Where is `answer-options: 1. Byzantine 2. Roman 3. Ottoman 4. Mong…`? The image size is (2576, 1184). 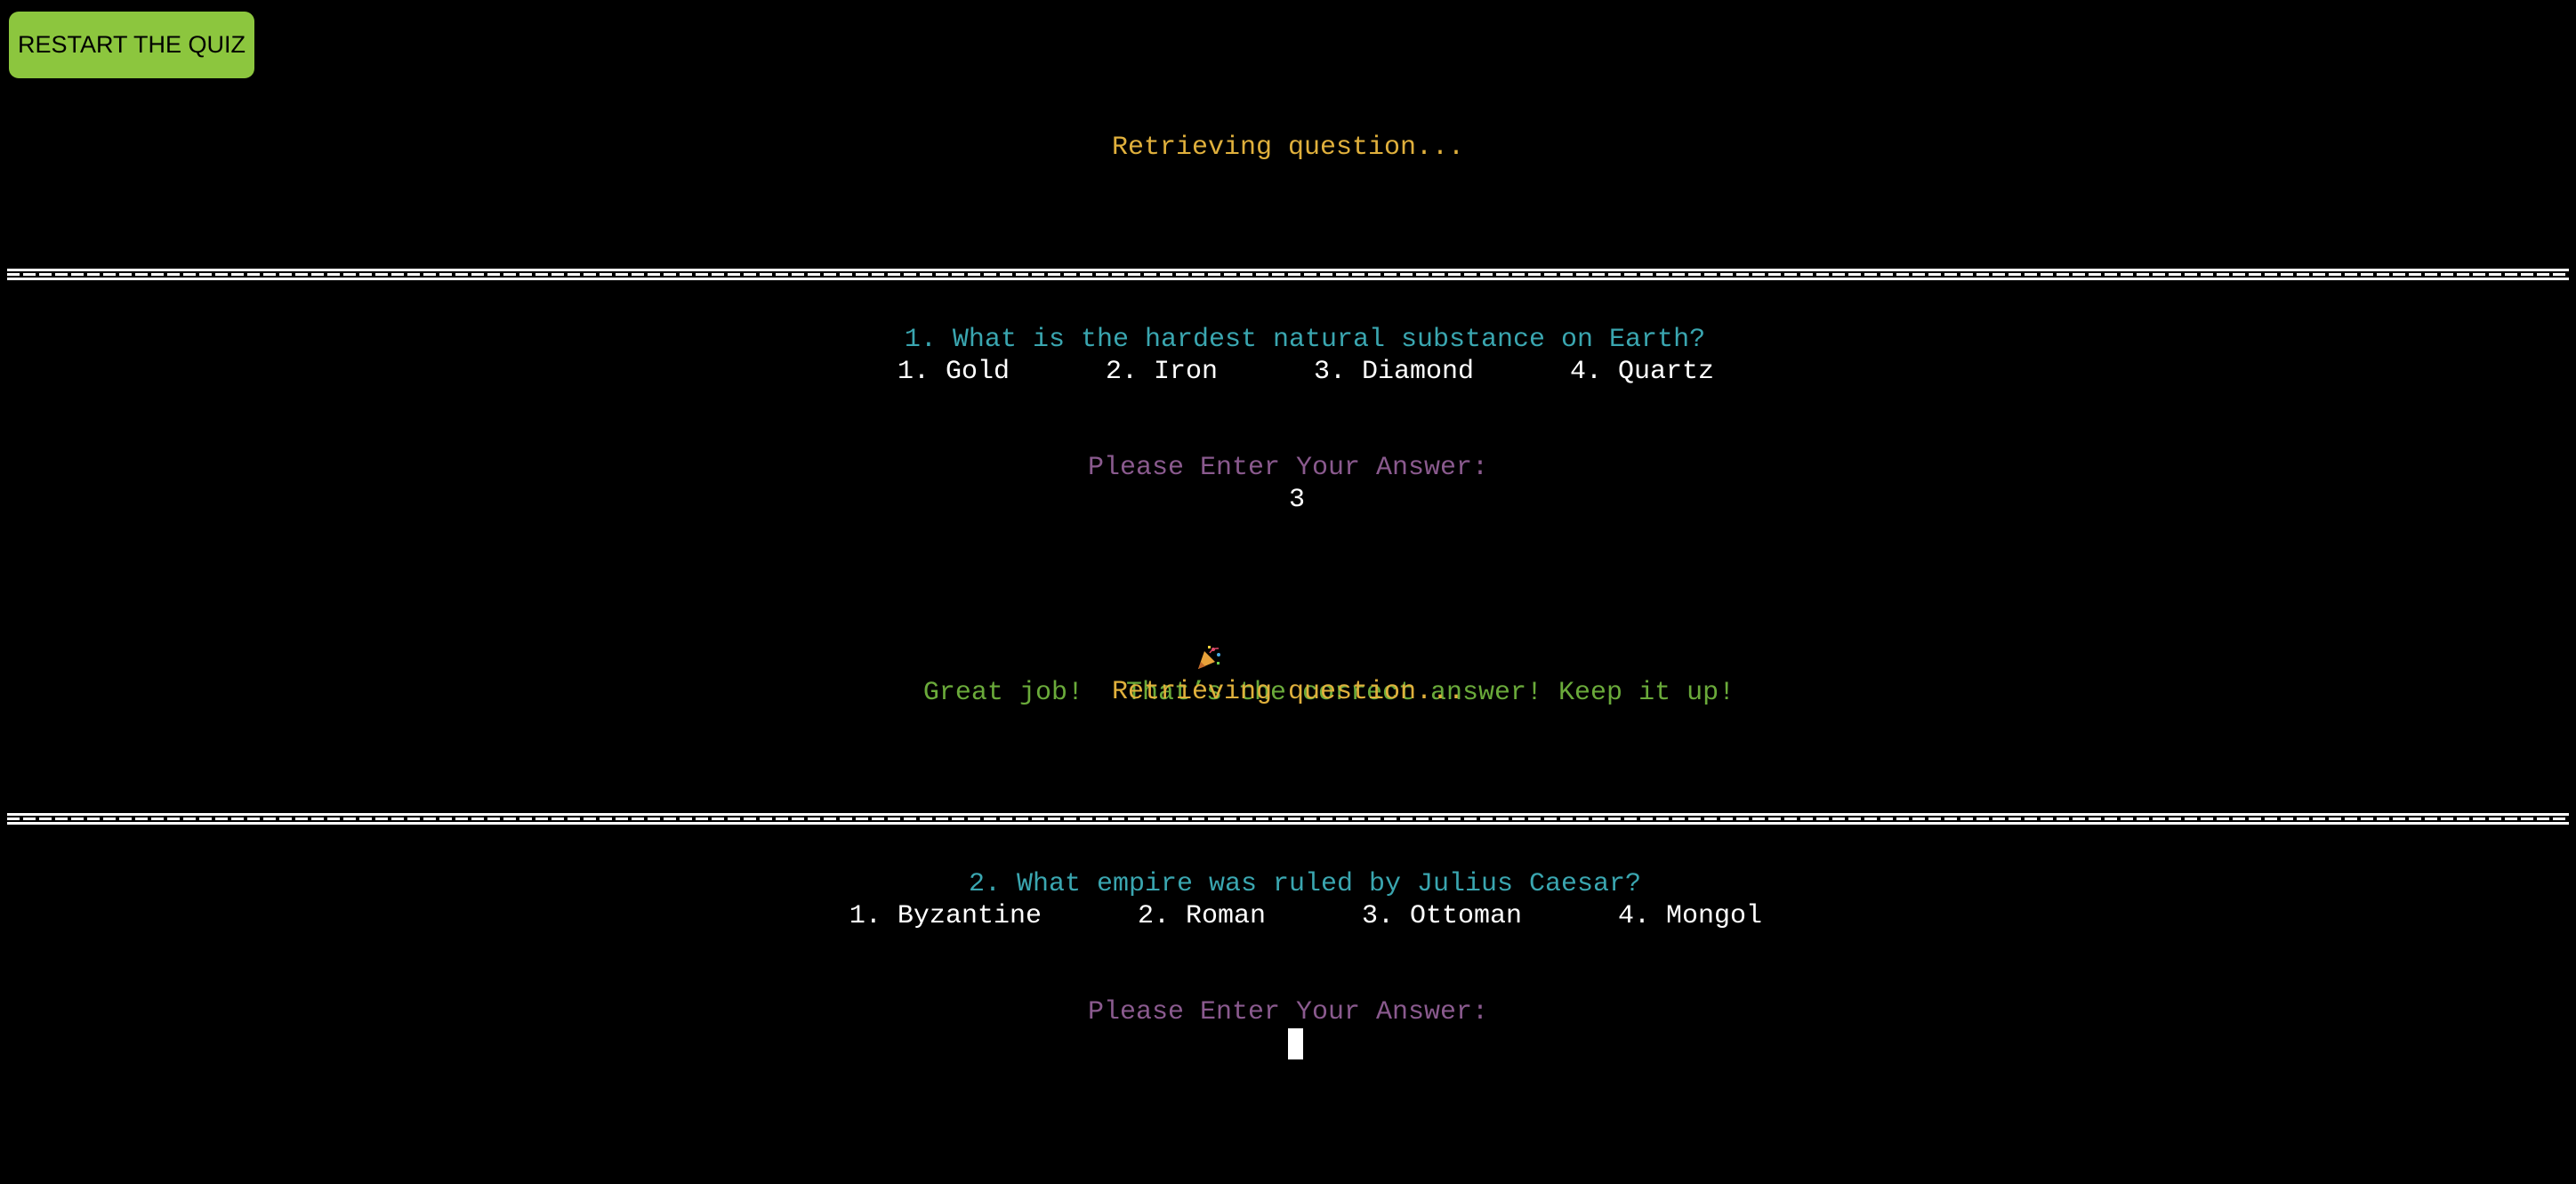 answer-options: 1. Byzantine 2. Roman 3. Ottoman 4. Mong… is located at coordinates (1288, 916).